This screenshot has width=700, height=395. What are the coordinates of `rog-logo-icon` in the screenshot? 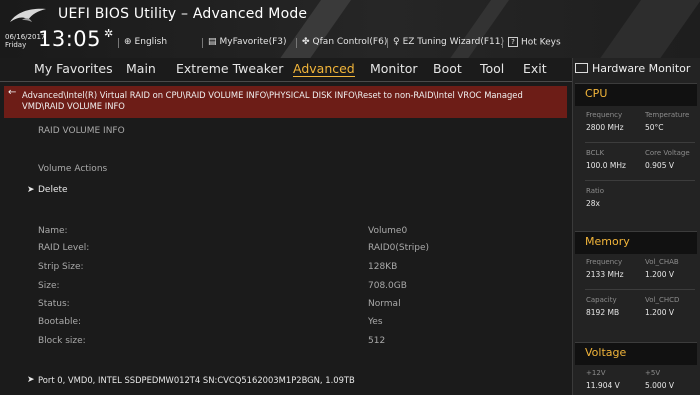 It's located at (28, 15).